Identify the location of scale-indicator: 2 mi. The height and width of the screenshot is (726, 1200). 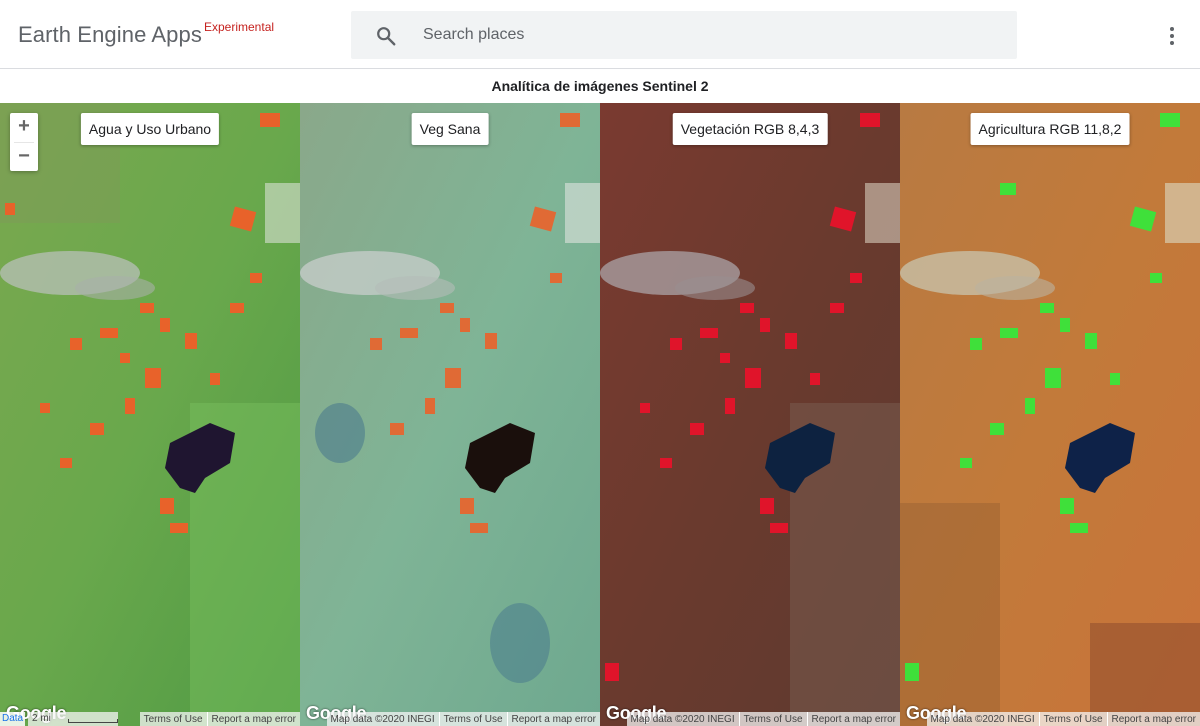
(73, 719).